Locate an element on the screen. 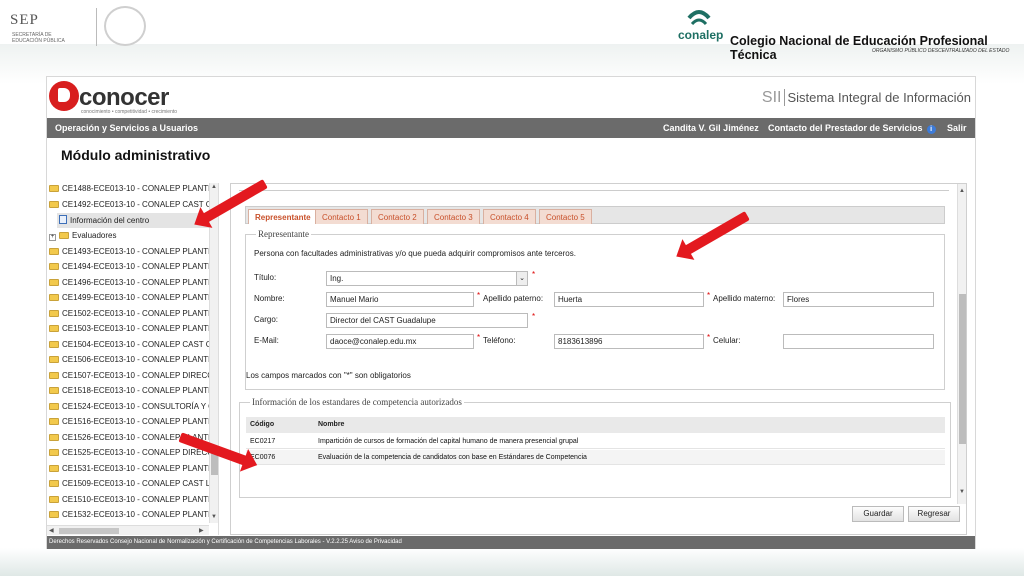 This screenshot has width=1024, height=576. scroll-left-icon: ◀ is located at coordinates (51, 530).